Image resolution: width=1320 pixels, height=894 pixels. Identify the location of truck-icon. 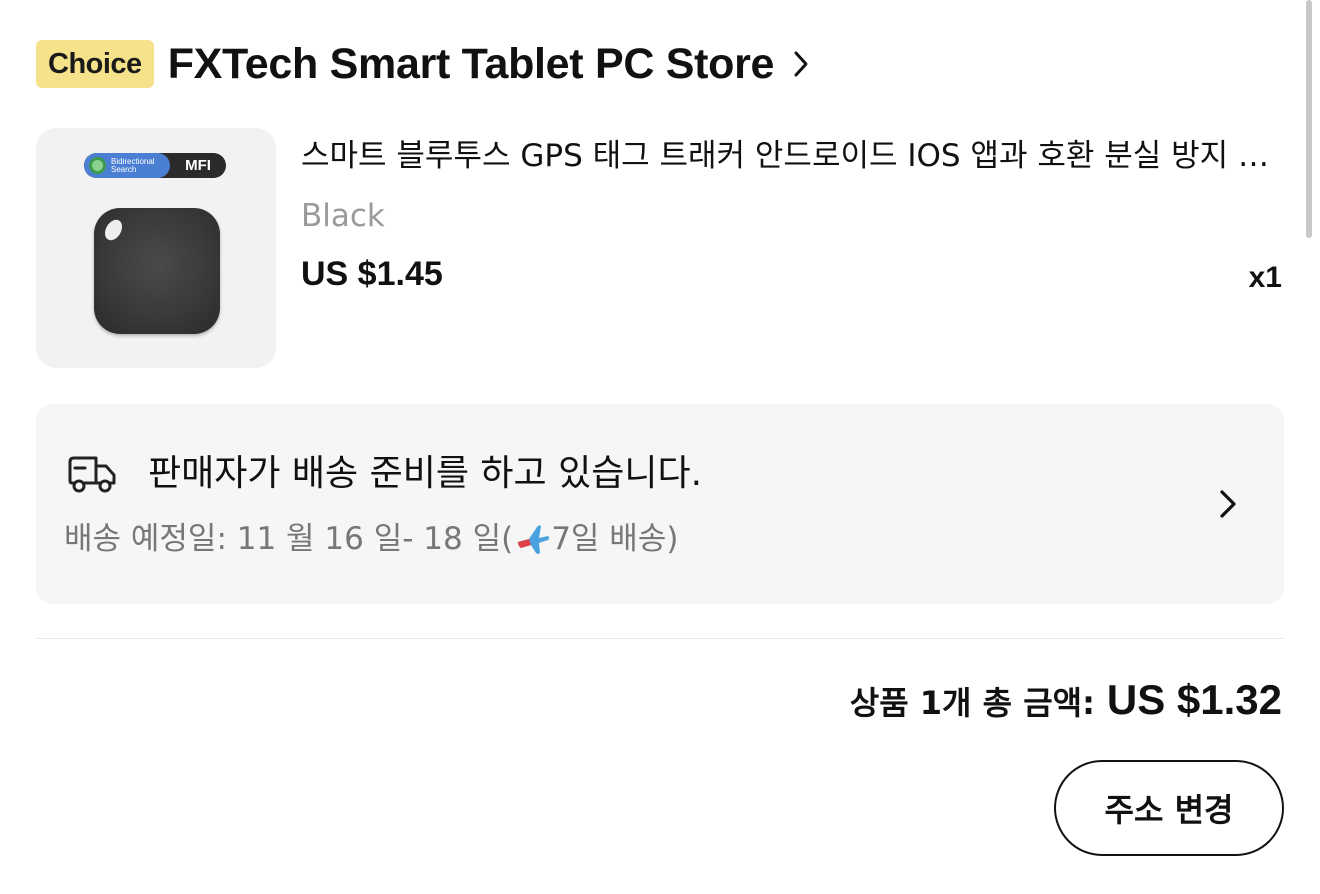
(92, 474).